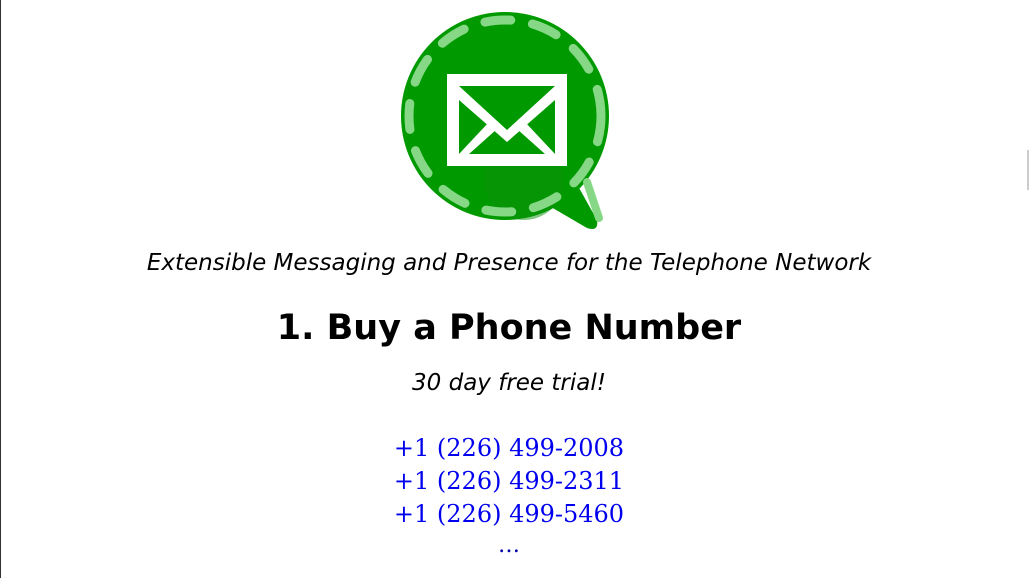  I want to click on phone-number-link: +1 (226) 499-2008, so click(509, 448).